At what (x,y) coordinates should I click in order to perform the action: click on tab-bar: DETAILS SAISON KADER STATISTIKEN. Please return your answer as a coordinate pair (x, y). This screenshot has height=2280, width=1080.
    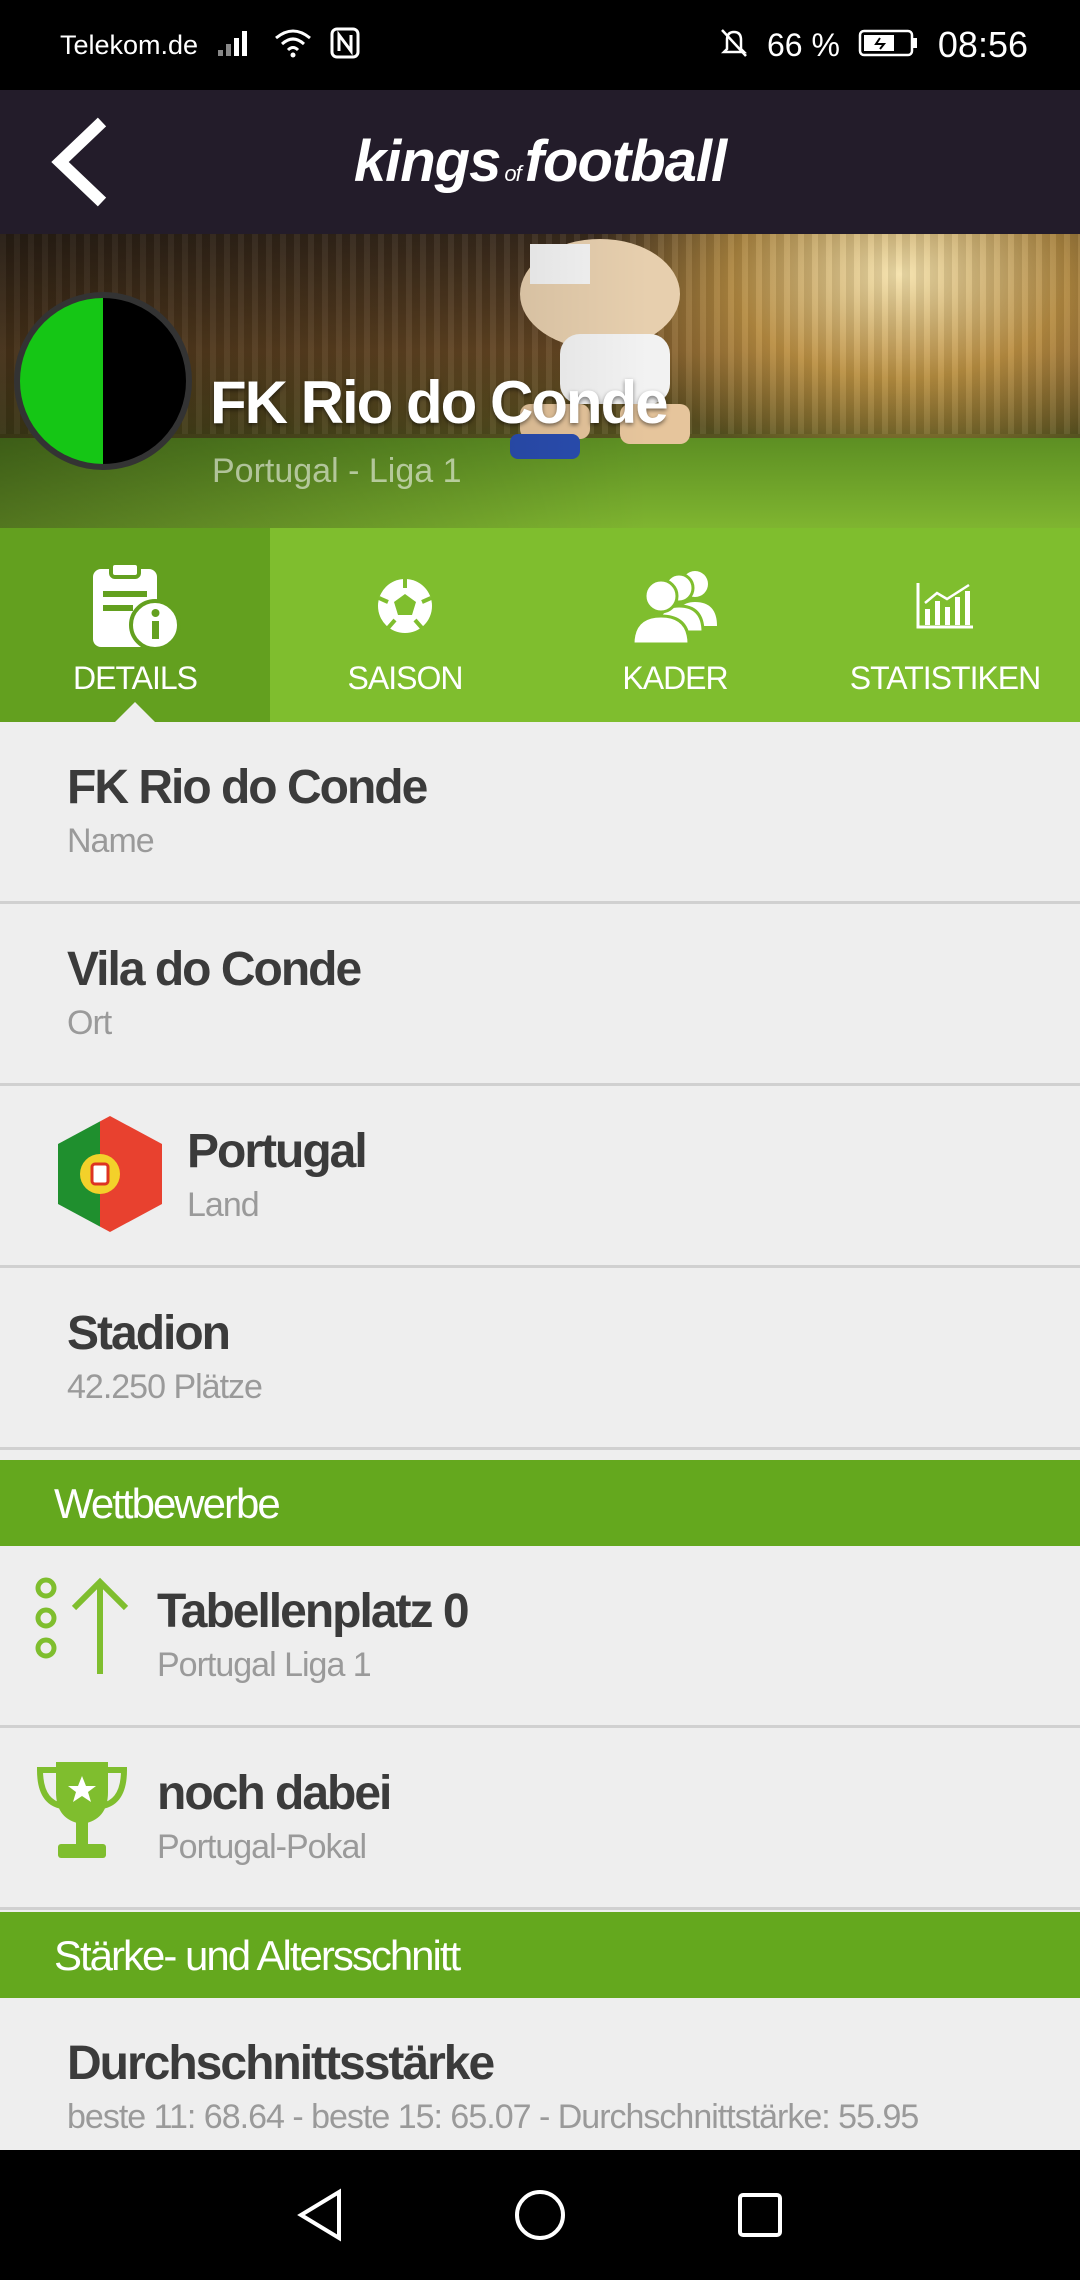
    Looking at the image, I should click on (540, 626).